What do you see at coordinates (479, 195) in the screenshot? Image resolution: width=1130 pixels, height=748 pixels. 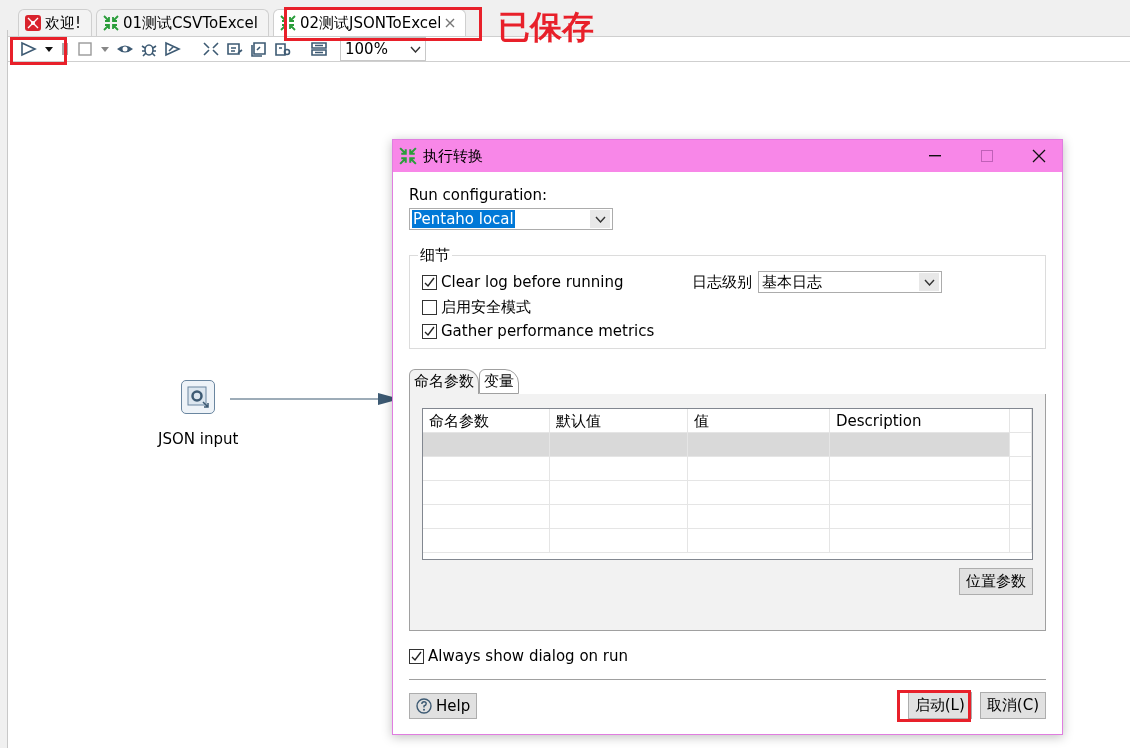 I see `field-label: Run configuration:` at bounding box center [479, 195].